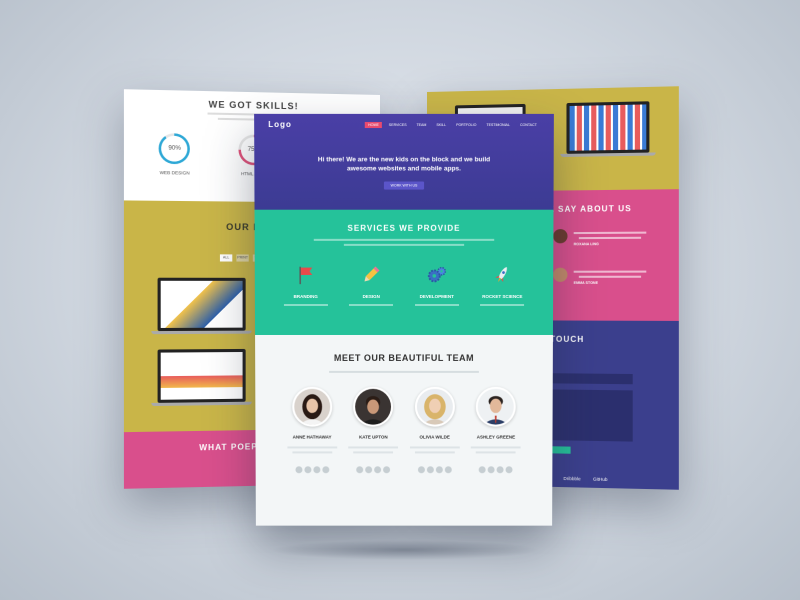  I want to click on services-description-placeholder, so click(404, 242).